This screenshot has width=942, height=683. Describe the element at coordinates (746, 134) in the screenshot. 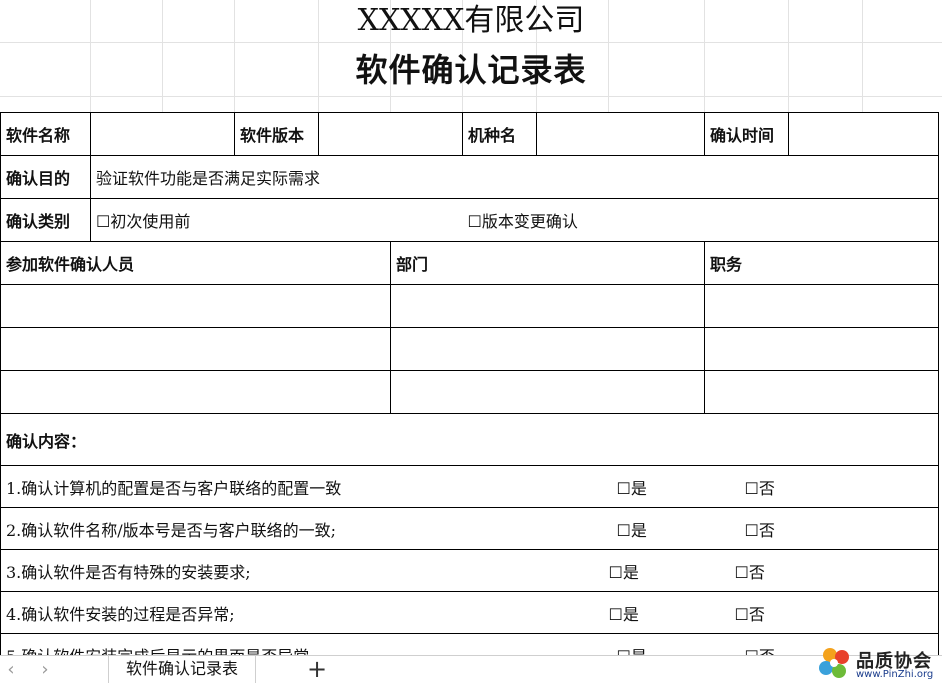

I see `confirm-time-label: 确认时间` at that location.